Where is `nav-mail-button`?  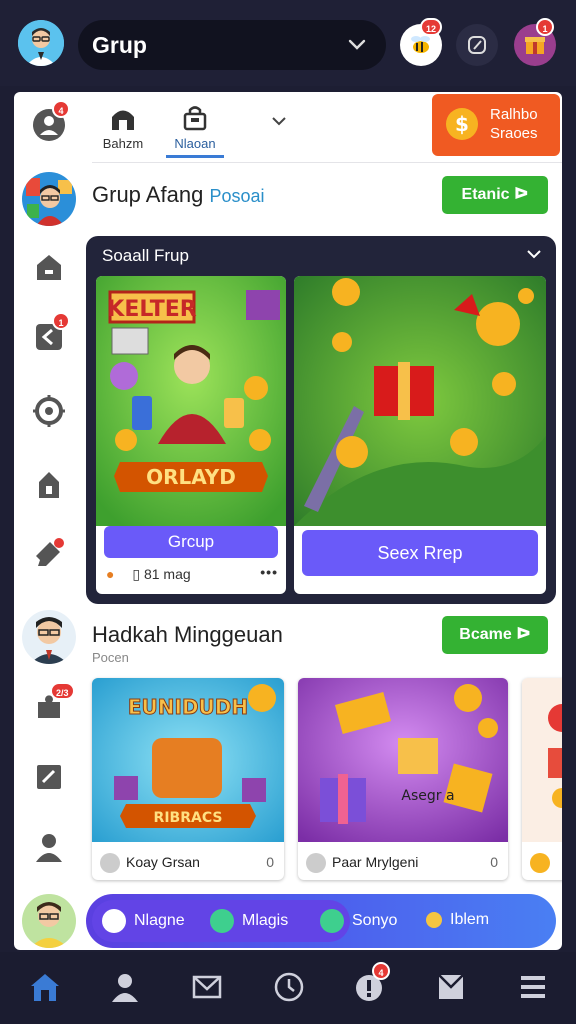 nav-mail-button is located at coordinates (207, 987).